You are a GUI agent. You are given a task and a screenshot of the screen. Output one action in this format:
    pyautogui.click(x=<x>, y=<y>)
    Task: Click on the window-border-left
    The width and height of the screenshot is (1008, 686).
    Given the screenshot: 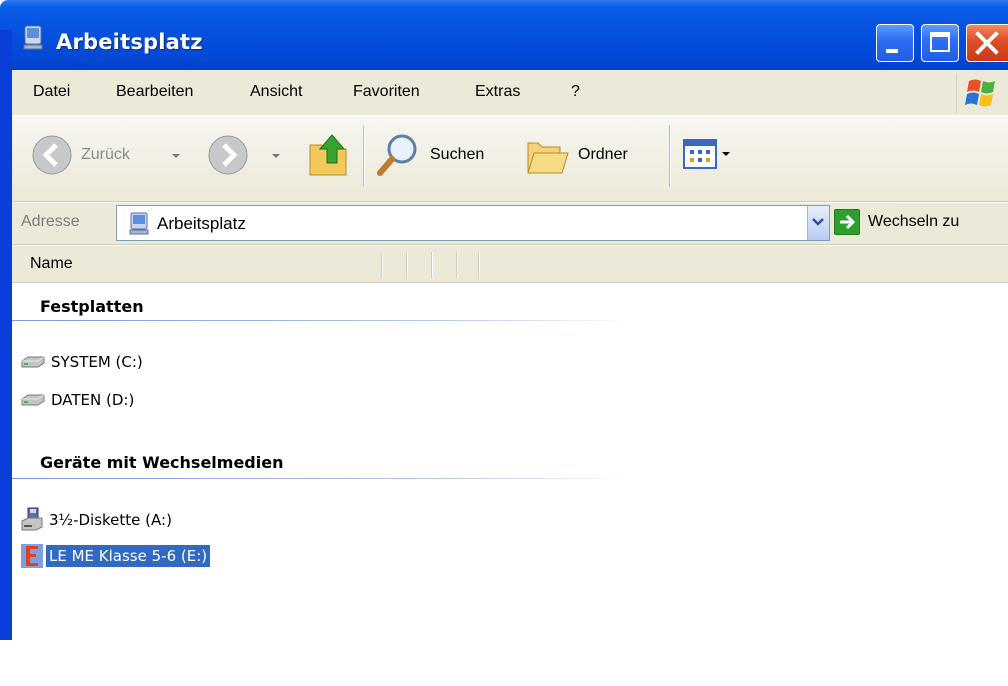 What is the action you would take?
    pyautogui.click(x=6, y=335)
    